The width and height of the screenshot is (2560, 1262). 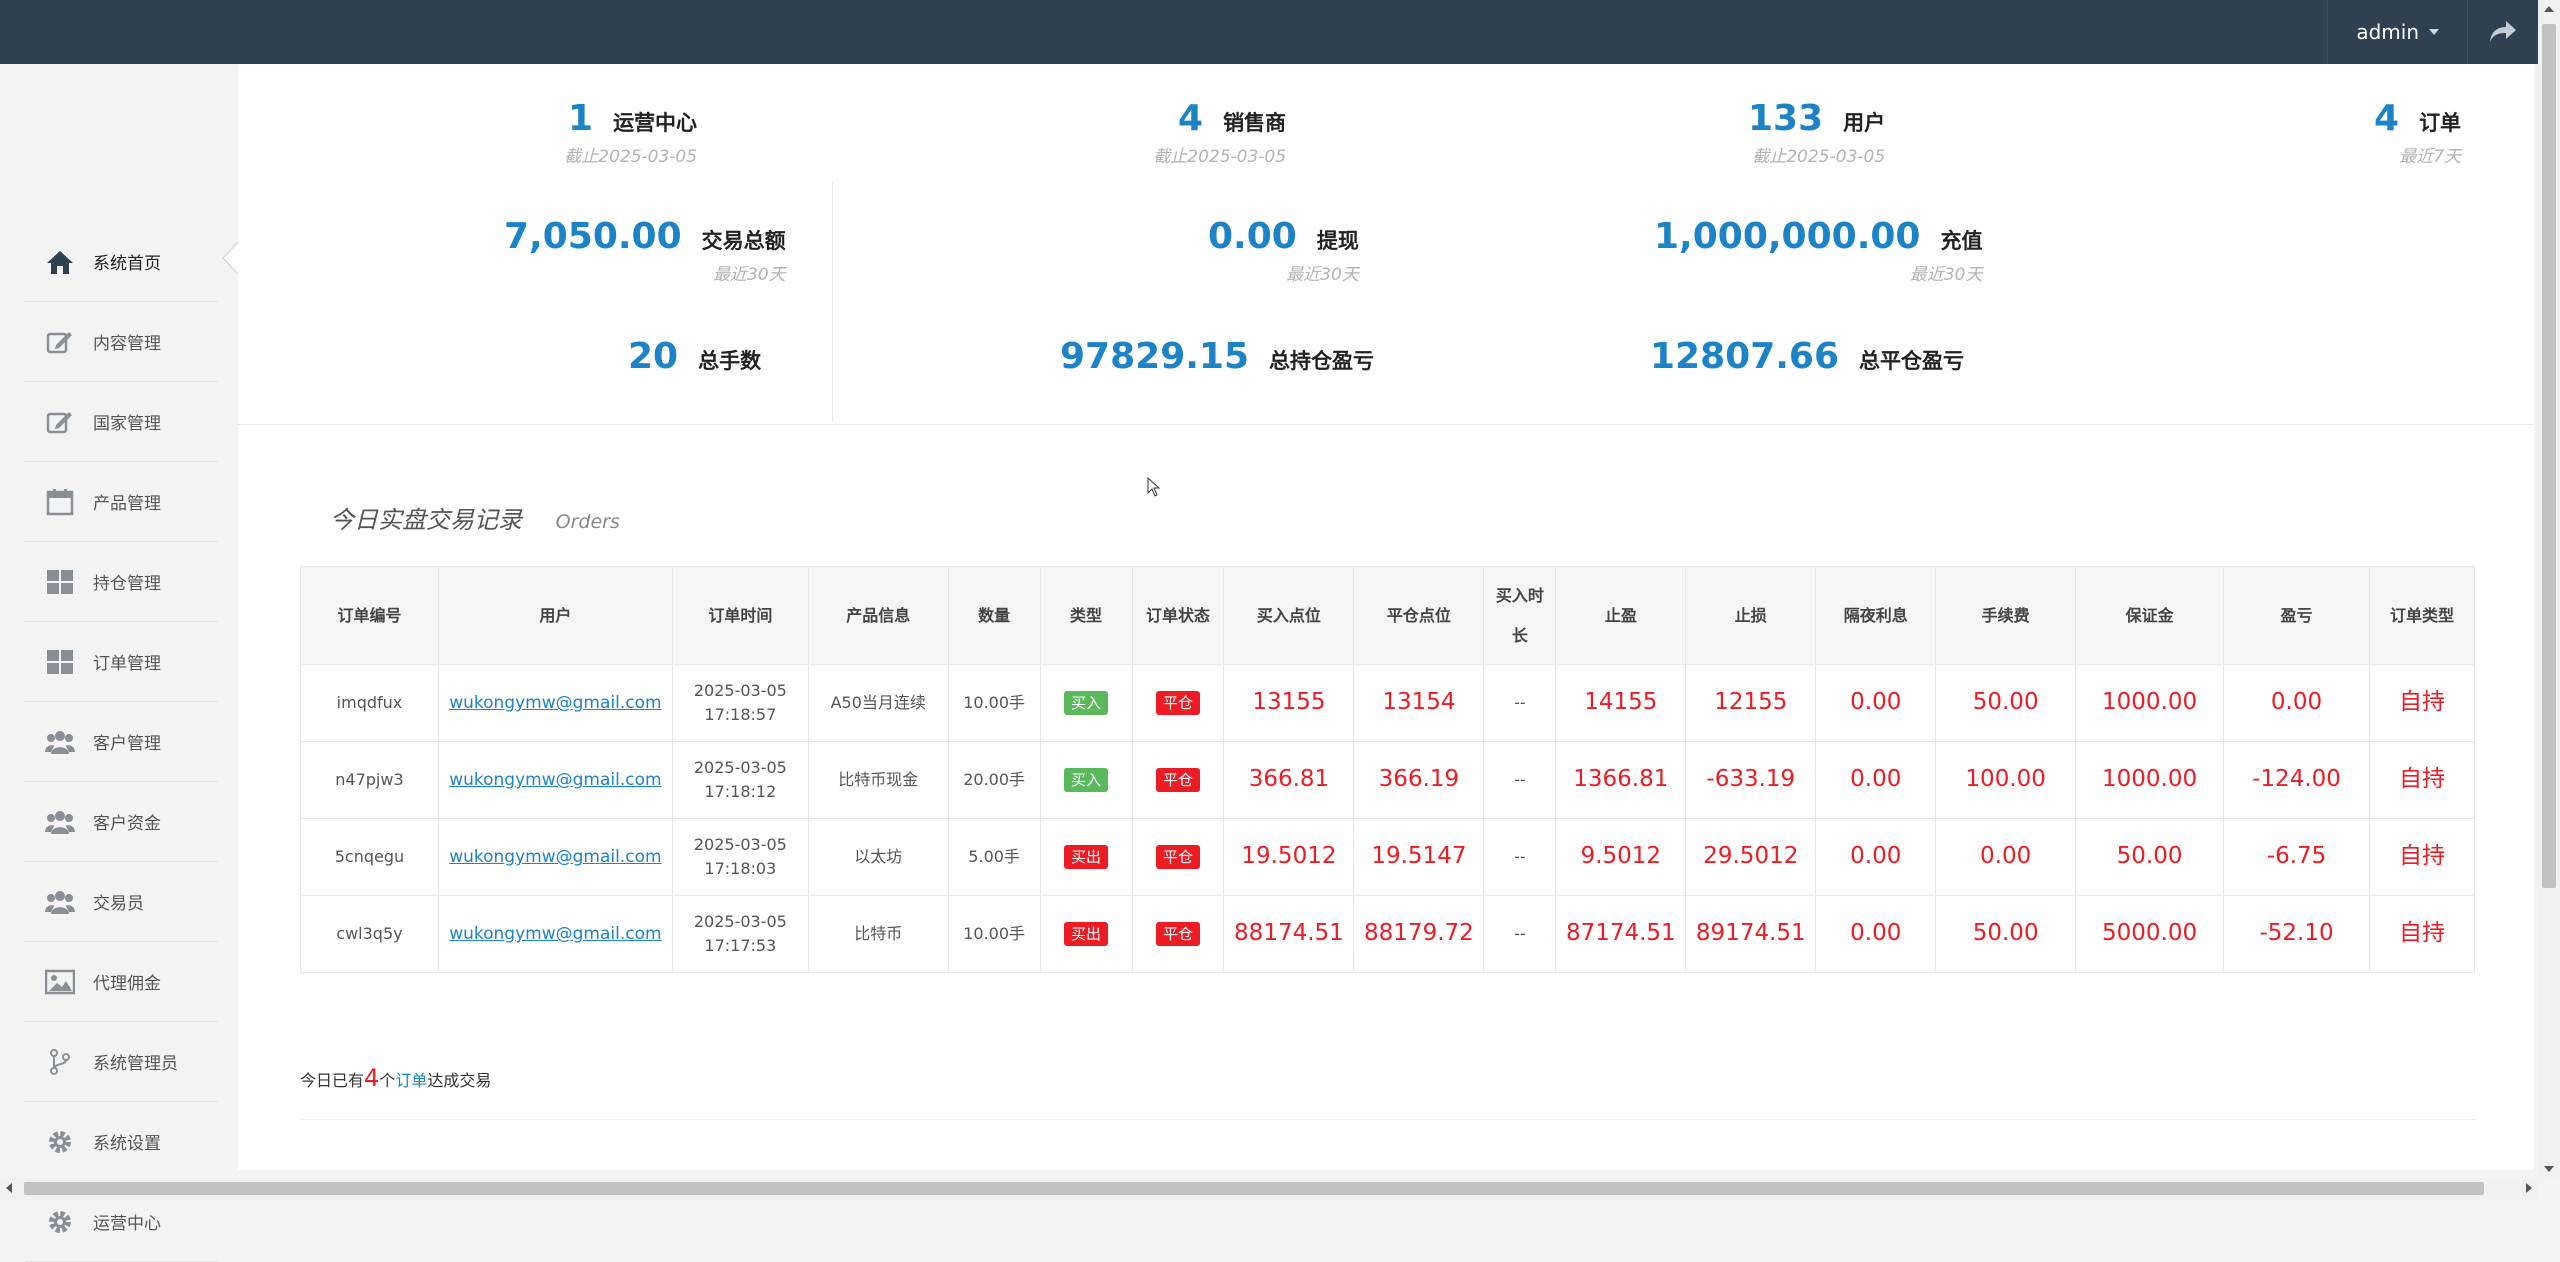 I want to click on caret-down-icon, so click(x=2434, y=32).